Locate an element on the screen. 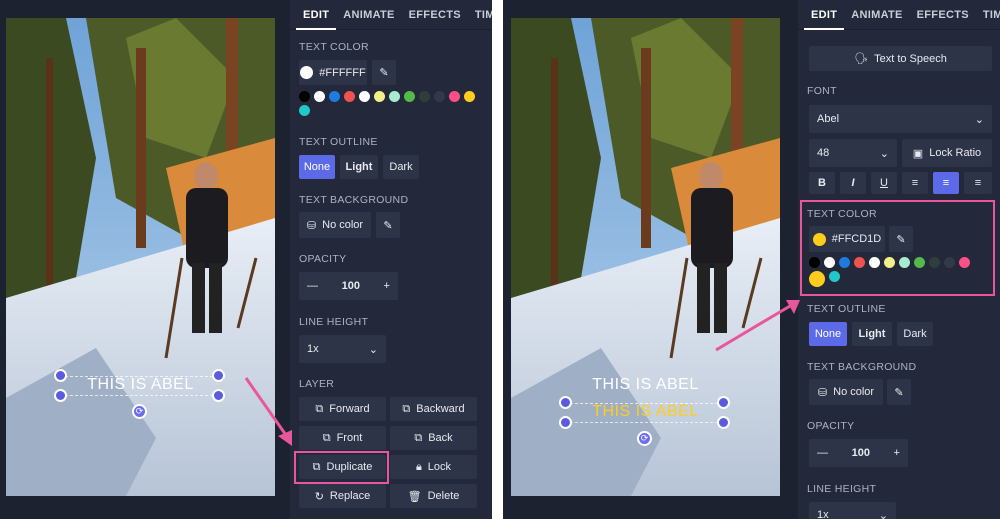  lock-button: 🔒︎ Lock is located at coordinates (433, 467).